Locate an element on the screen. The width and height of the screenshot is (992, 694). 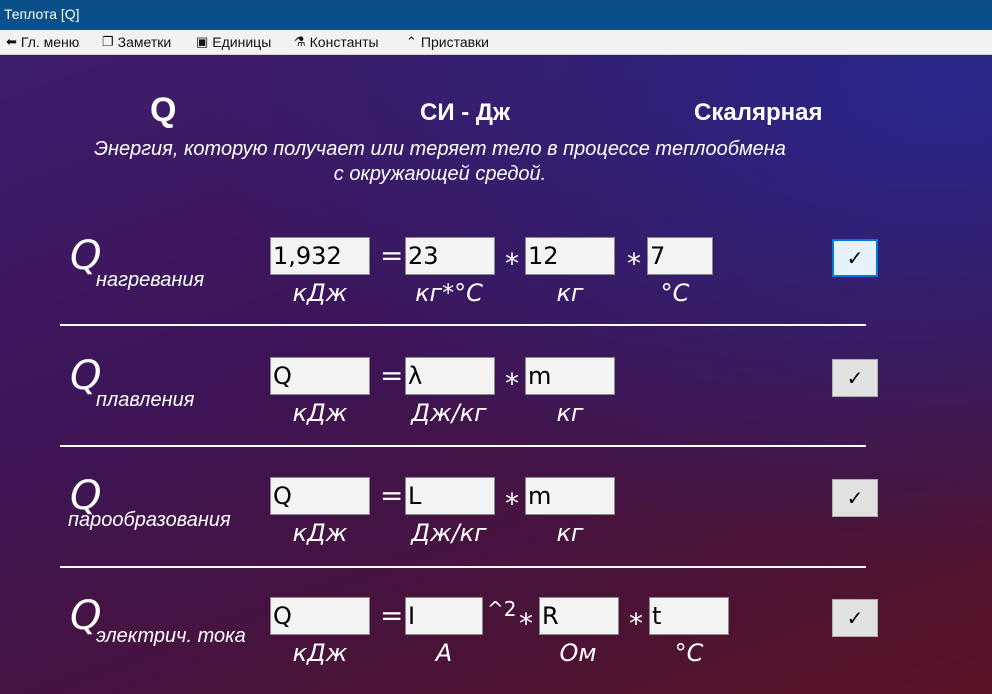
electric-current-field: I is located at coordinates (444, 616).